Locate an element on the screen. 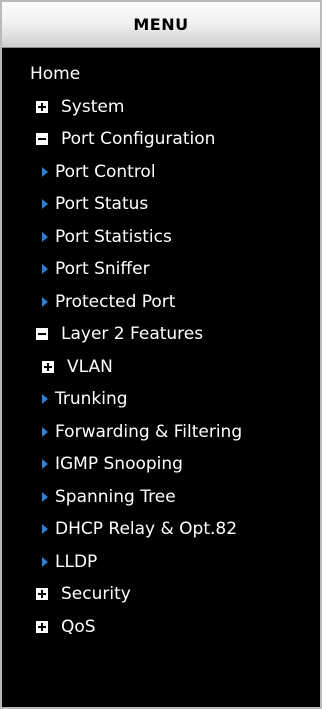  menu-item-label: DHCP Relay & Opt.82 is located at coordinates (146, 529).